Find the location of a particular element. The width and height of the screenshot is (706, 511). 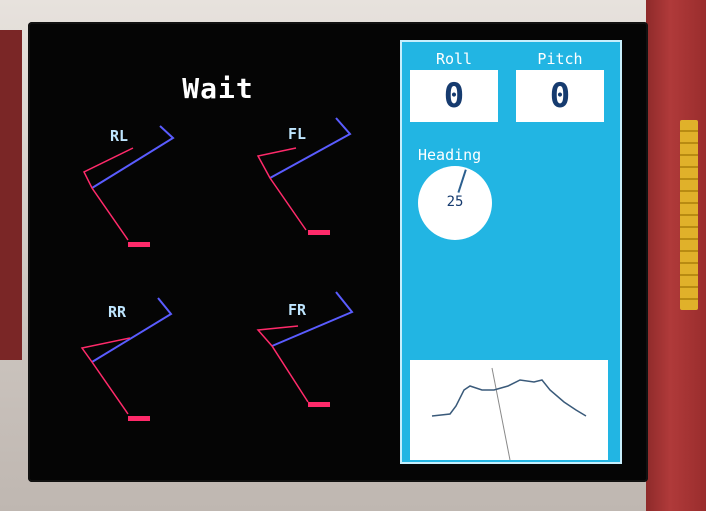

leg-rr-figure is located at coordinates (126, 359).